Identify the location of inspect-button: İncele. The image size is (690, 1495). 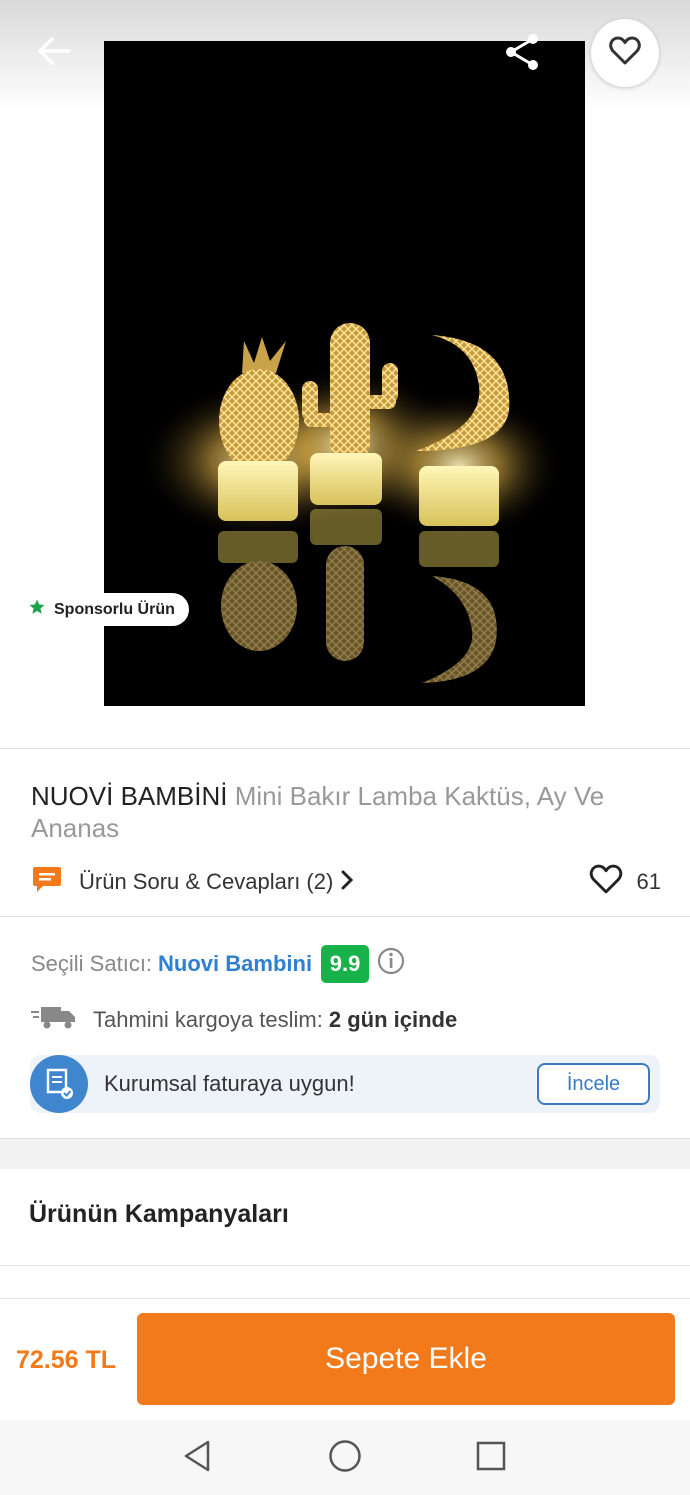
(593, 1084).